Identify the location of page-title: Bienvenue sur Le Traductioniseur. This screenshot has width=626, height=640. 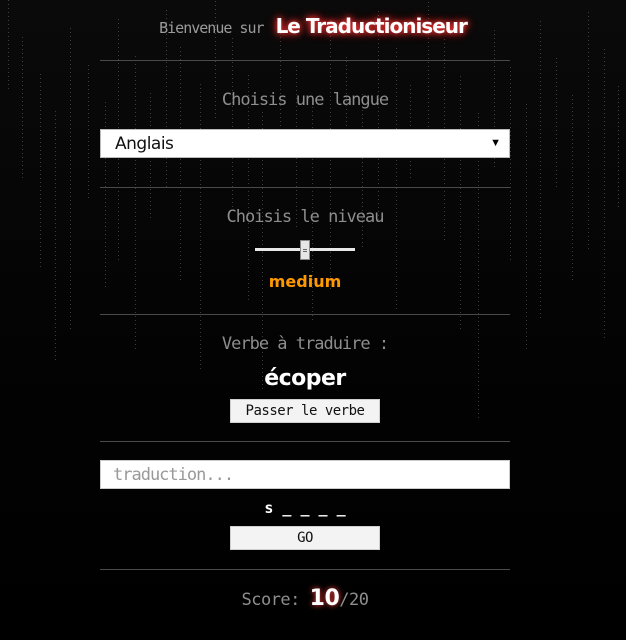
(313, 26).